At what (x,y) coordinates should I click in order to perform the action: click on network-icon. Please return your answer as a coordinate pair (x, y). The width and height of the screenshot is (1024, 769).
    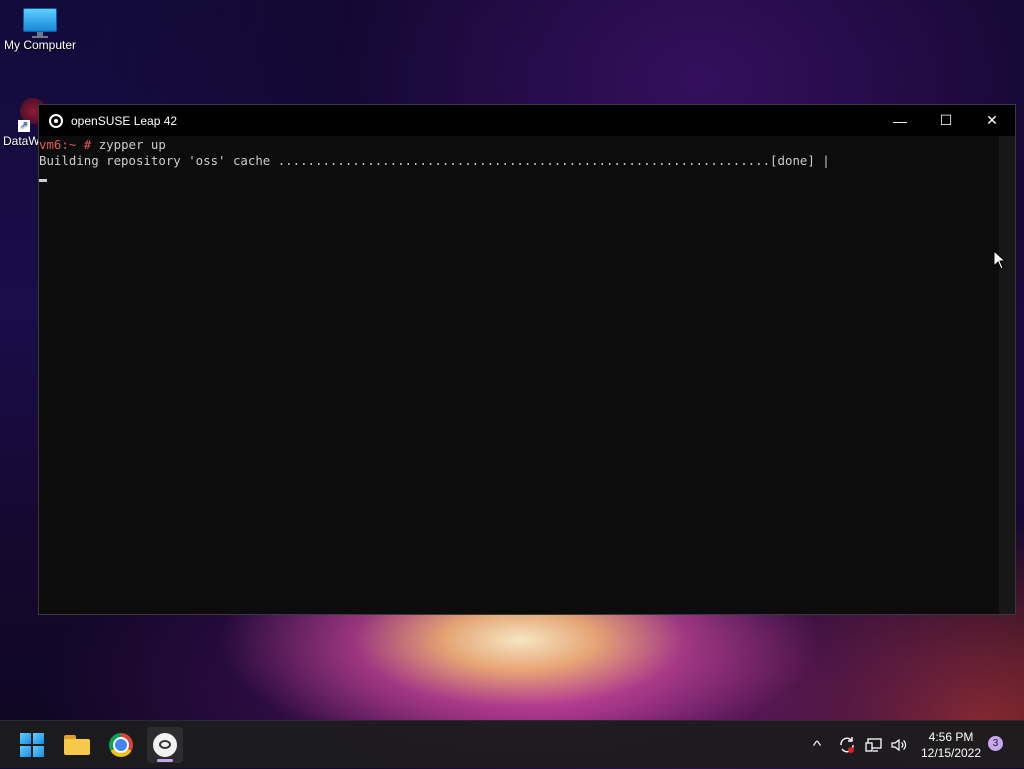
    Looking at the image, I should click on (873, 745).